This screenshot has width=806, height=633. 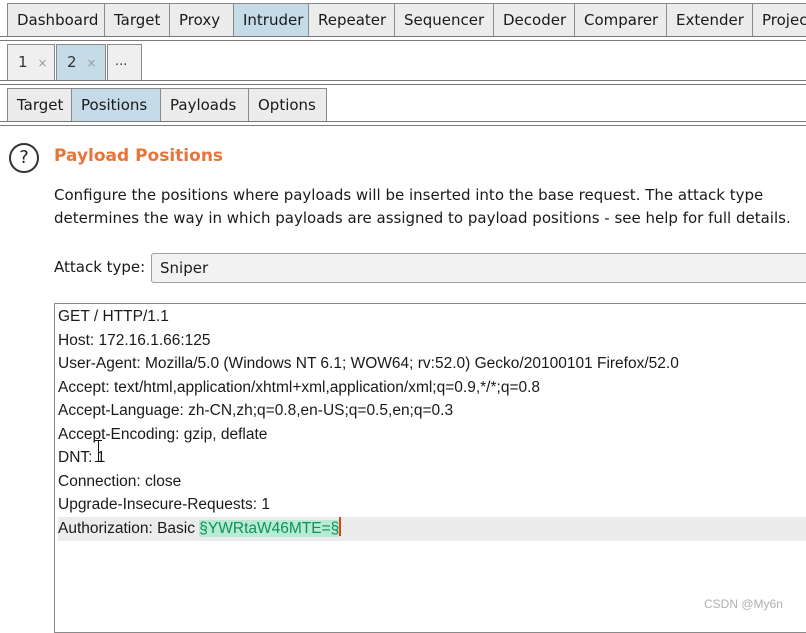 What do you see at coordinates (24, 158) in the screenshot?
I see `question-mark-icon: ?` at bounding box center [24, 158].